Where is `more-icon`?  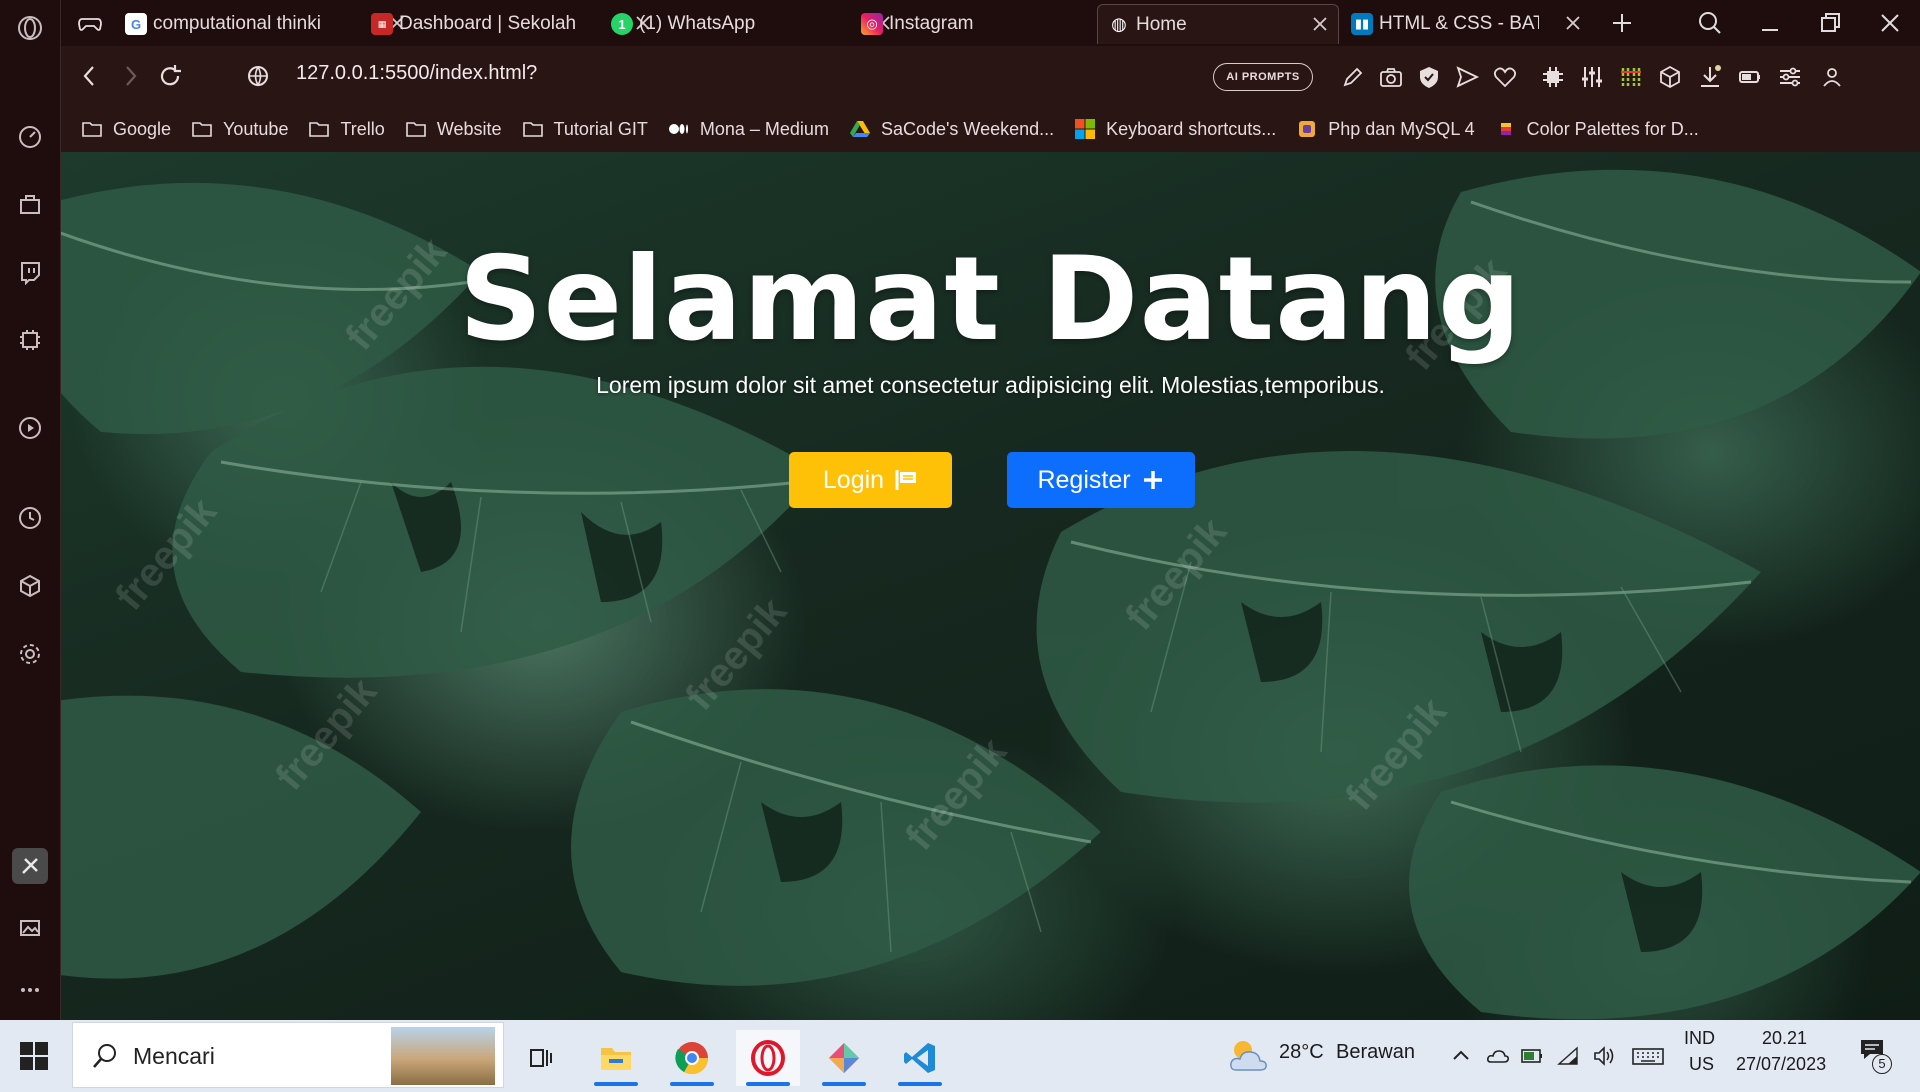 more-icon is located at coordinates (30, 990).